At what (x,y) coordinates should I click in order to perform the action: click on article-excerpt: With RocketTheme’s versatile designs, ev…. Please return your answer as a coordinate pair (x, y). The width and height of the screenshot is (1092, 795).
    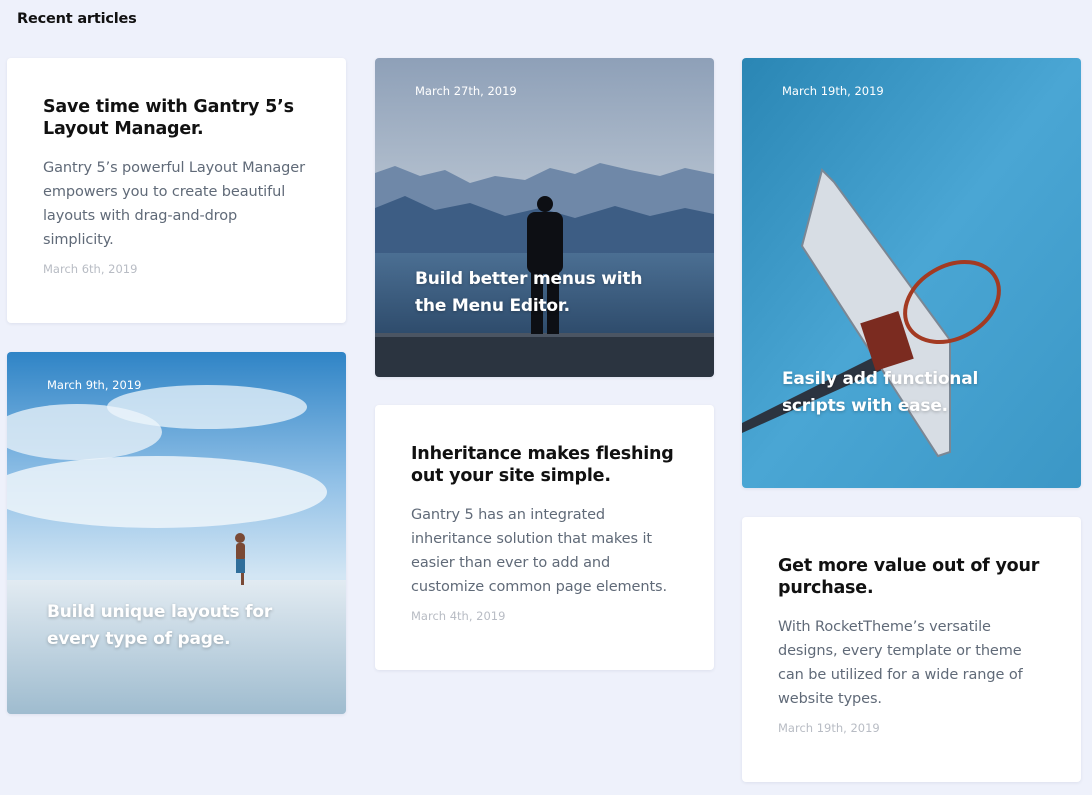
    Looking at the image, I should click on (900, 663).